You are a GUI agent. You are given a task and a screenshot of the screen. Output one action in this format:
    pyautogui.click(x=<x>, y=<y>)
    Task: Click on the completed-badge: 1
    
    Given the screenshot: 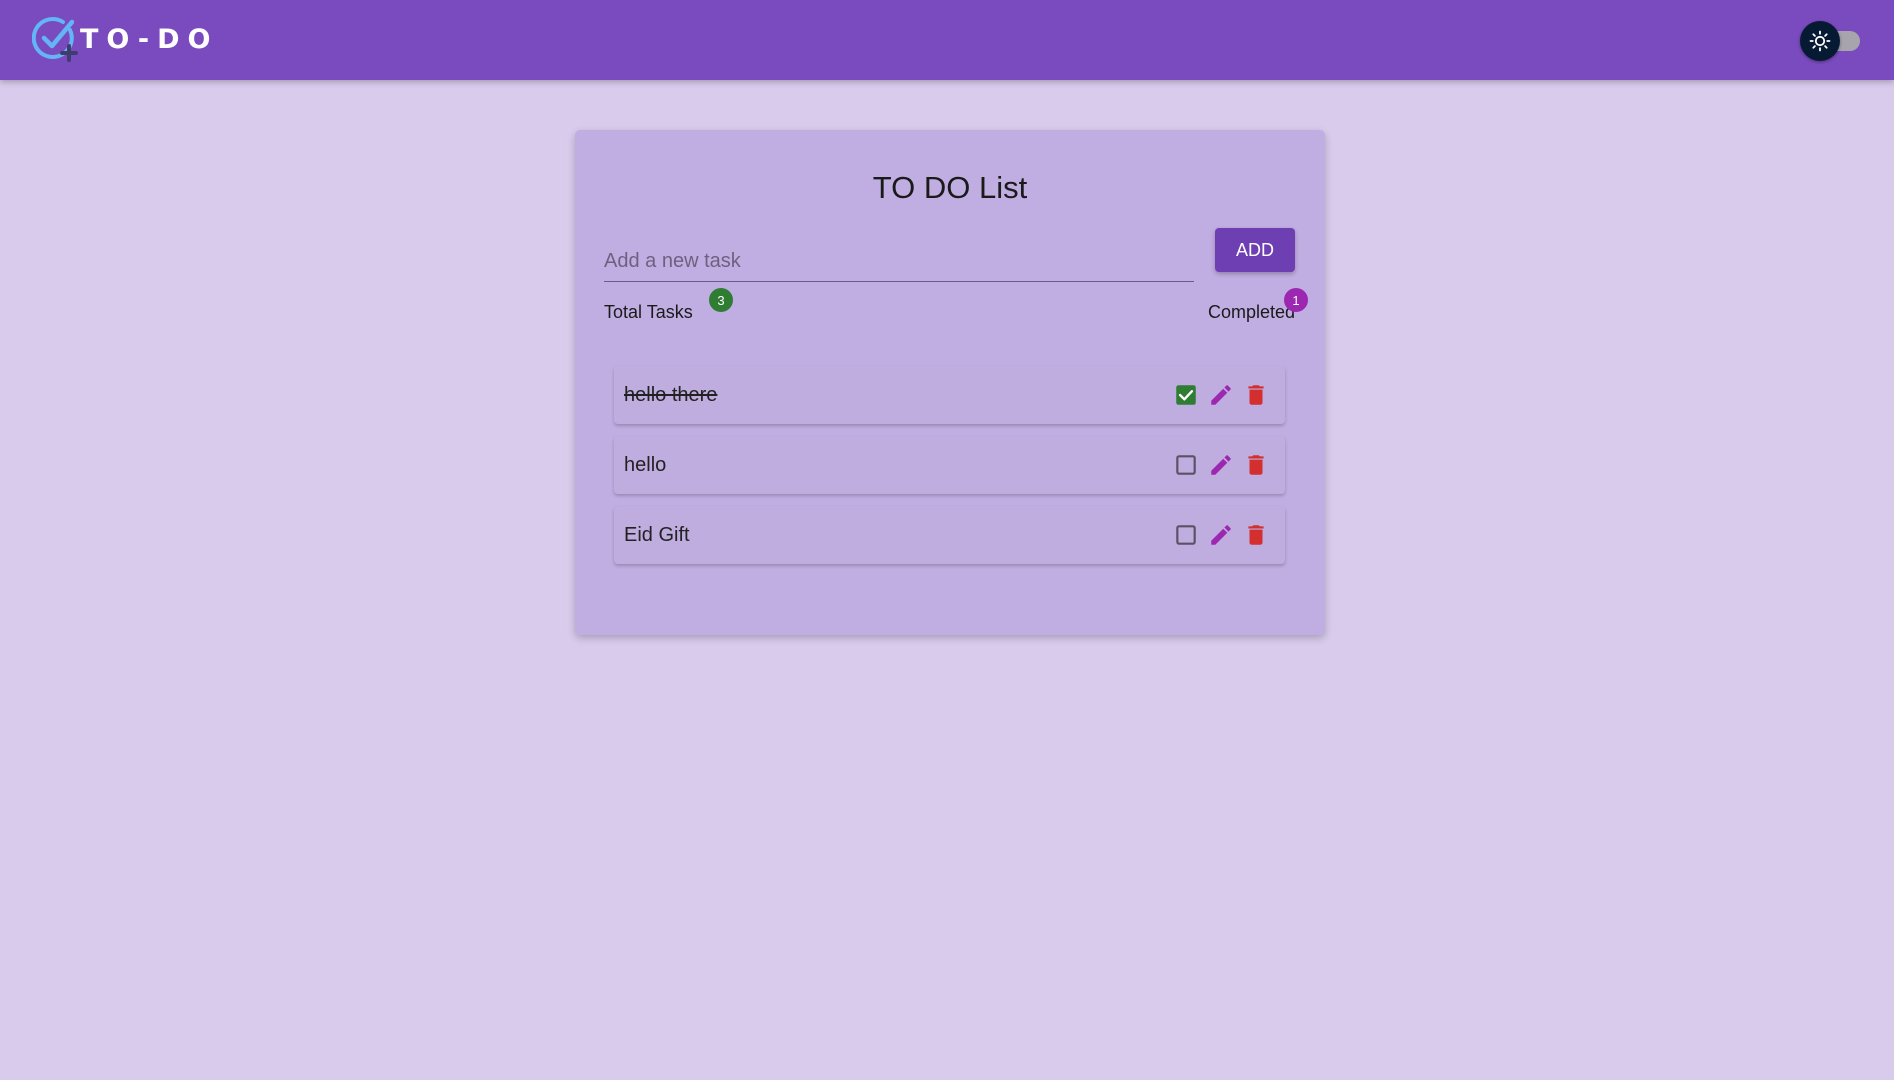 What is the action you would take?
    pyautogui.click(x=1296, y=300)
    